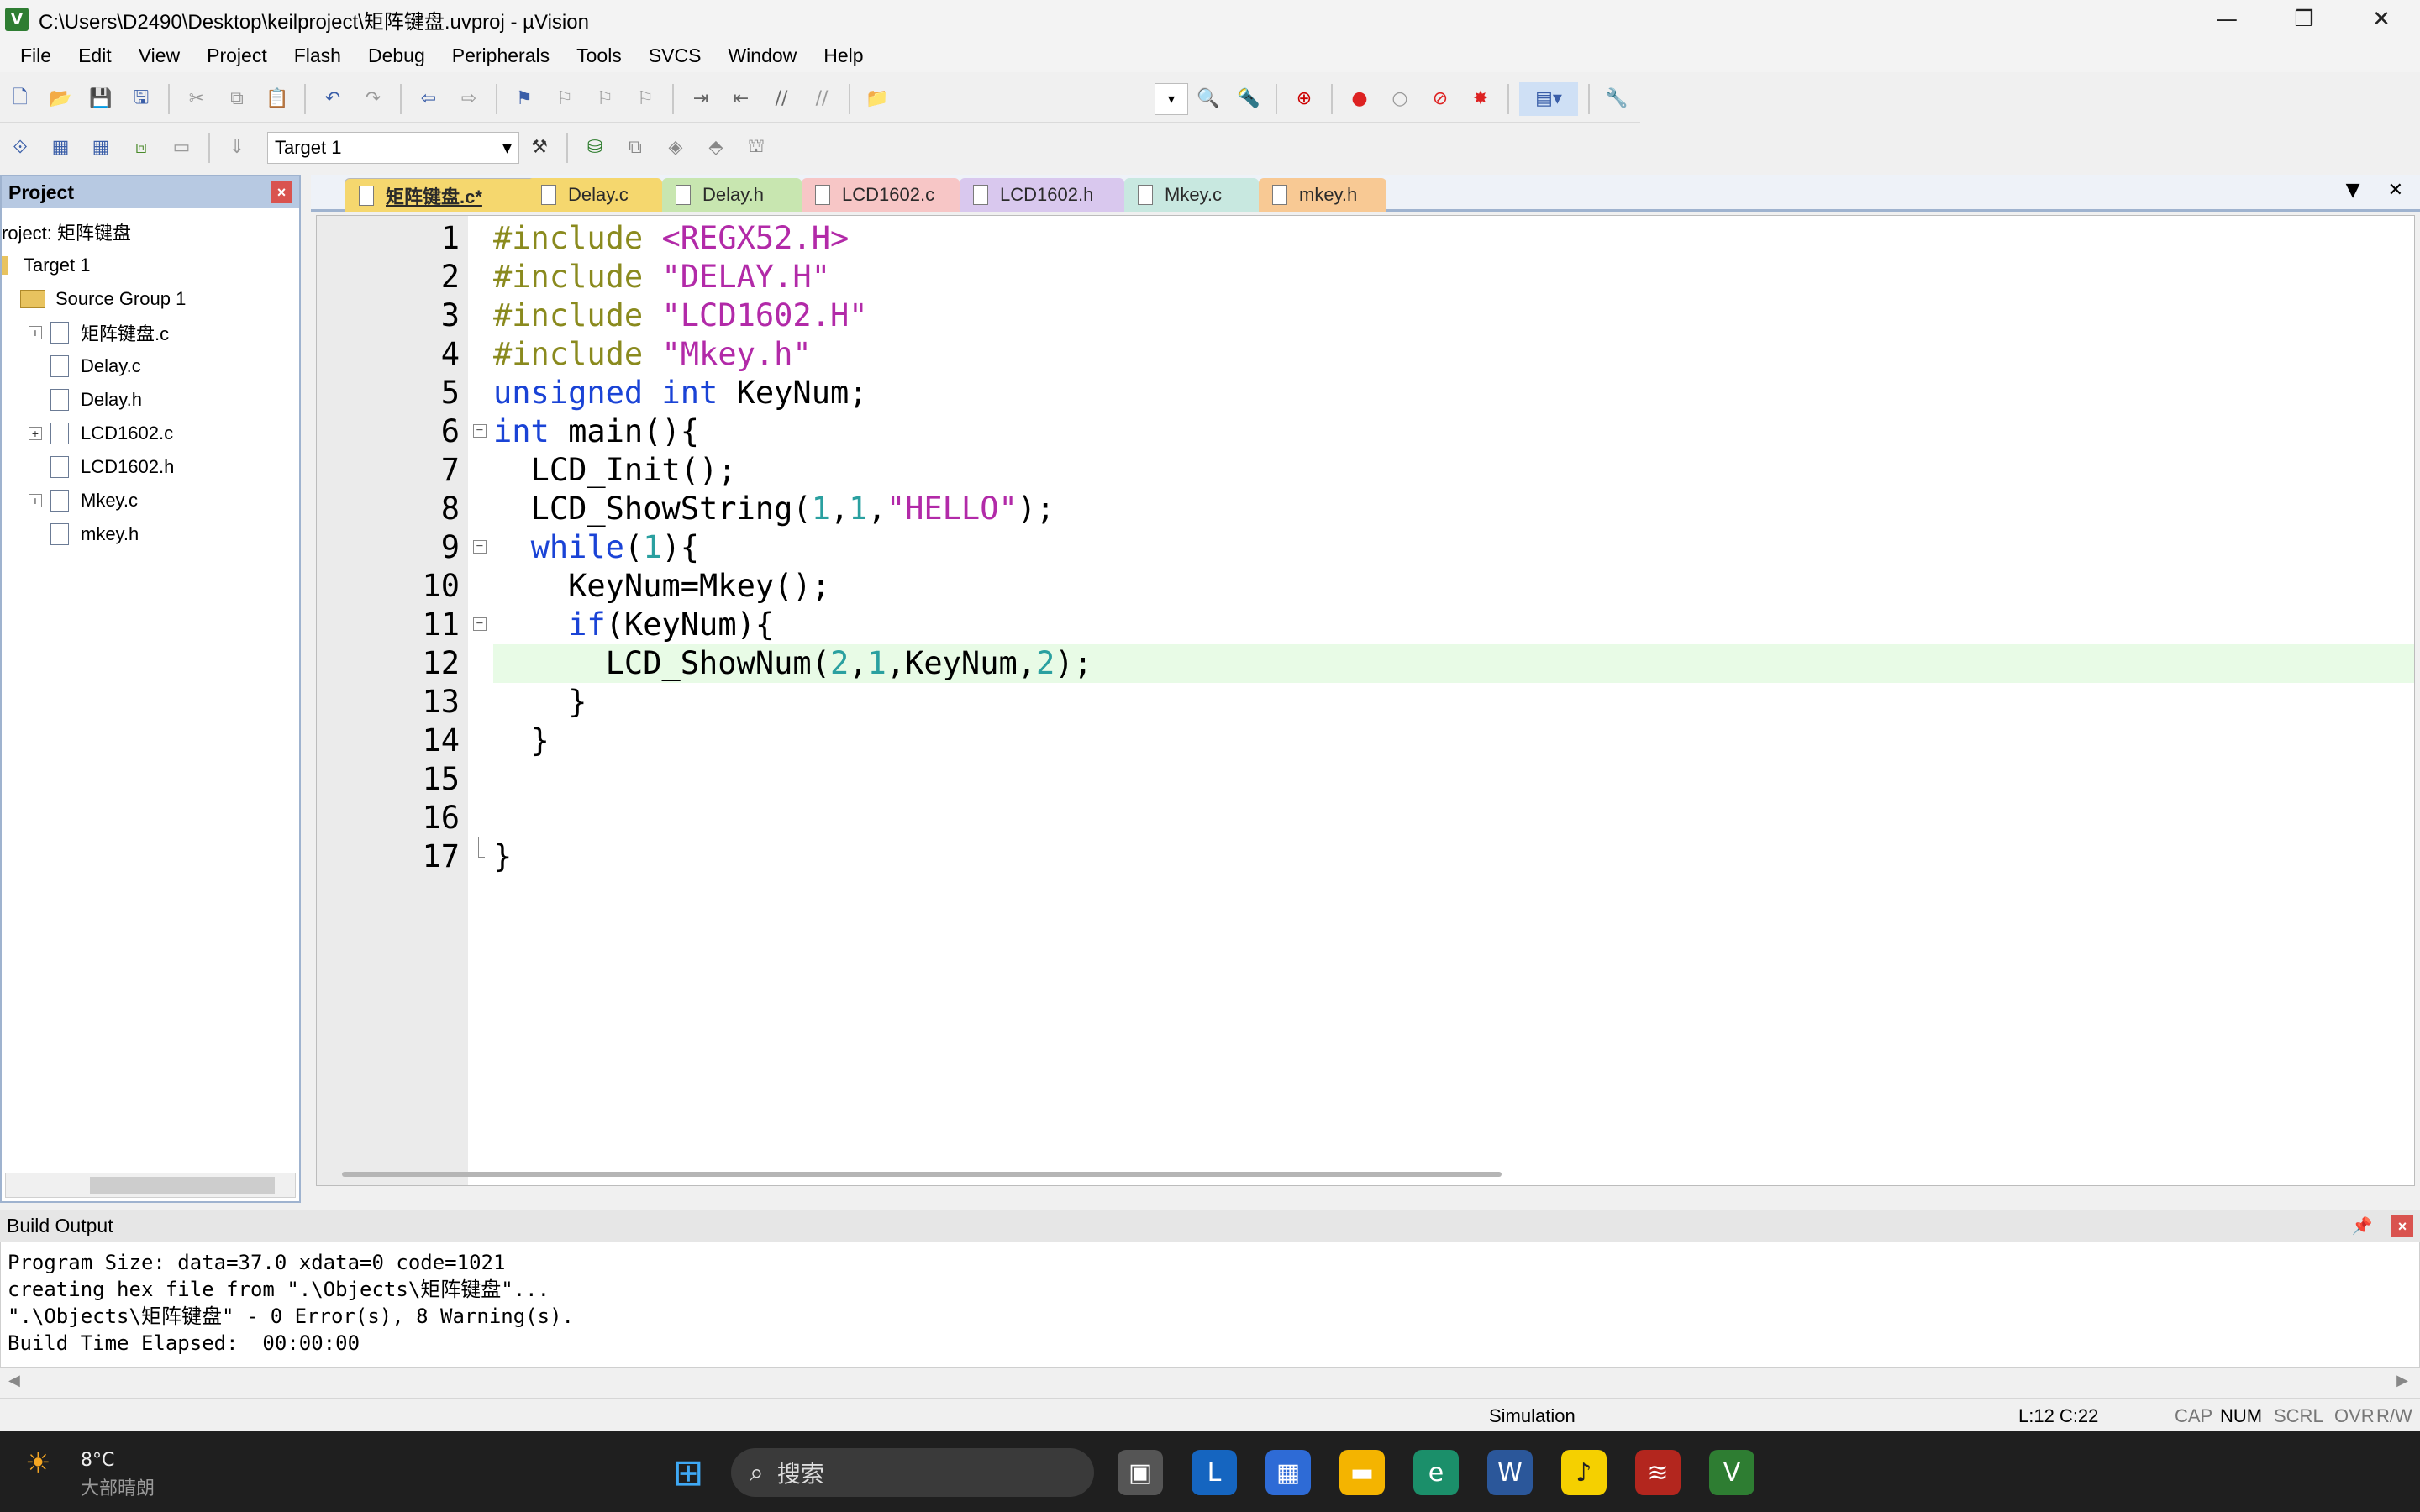 This screenshot has width=2420, height=1512. What do you see at coordinates (14, 1380) in the screenshot?
I see `scroll-left-icon: ◀` at bounding box center [14, 1380].